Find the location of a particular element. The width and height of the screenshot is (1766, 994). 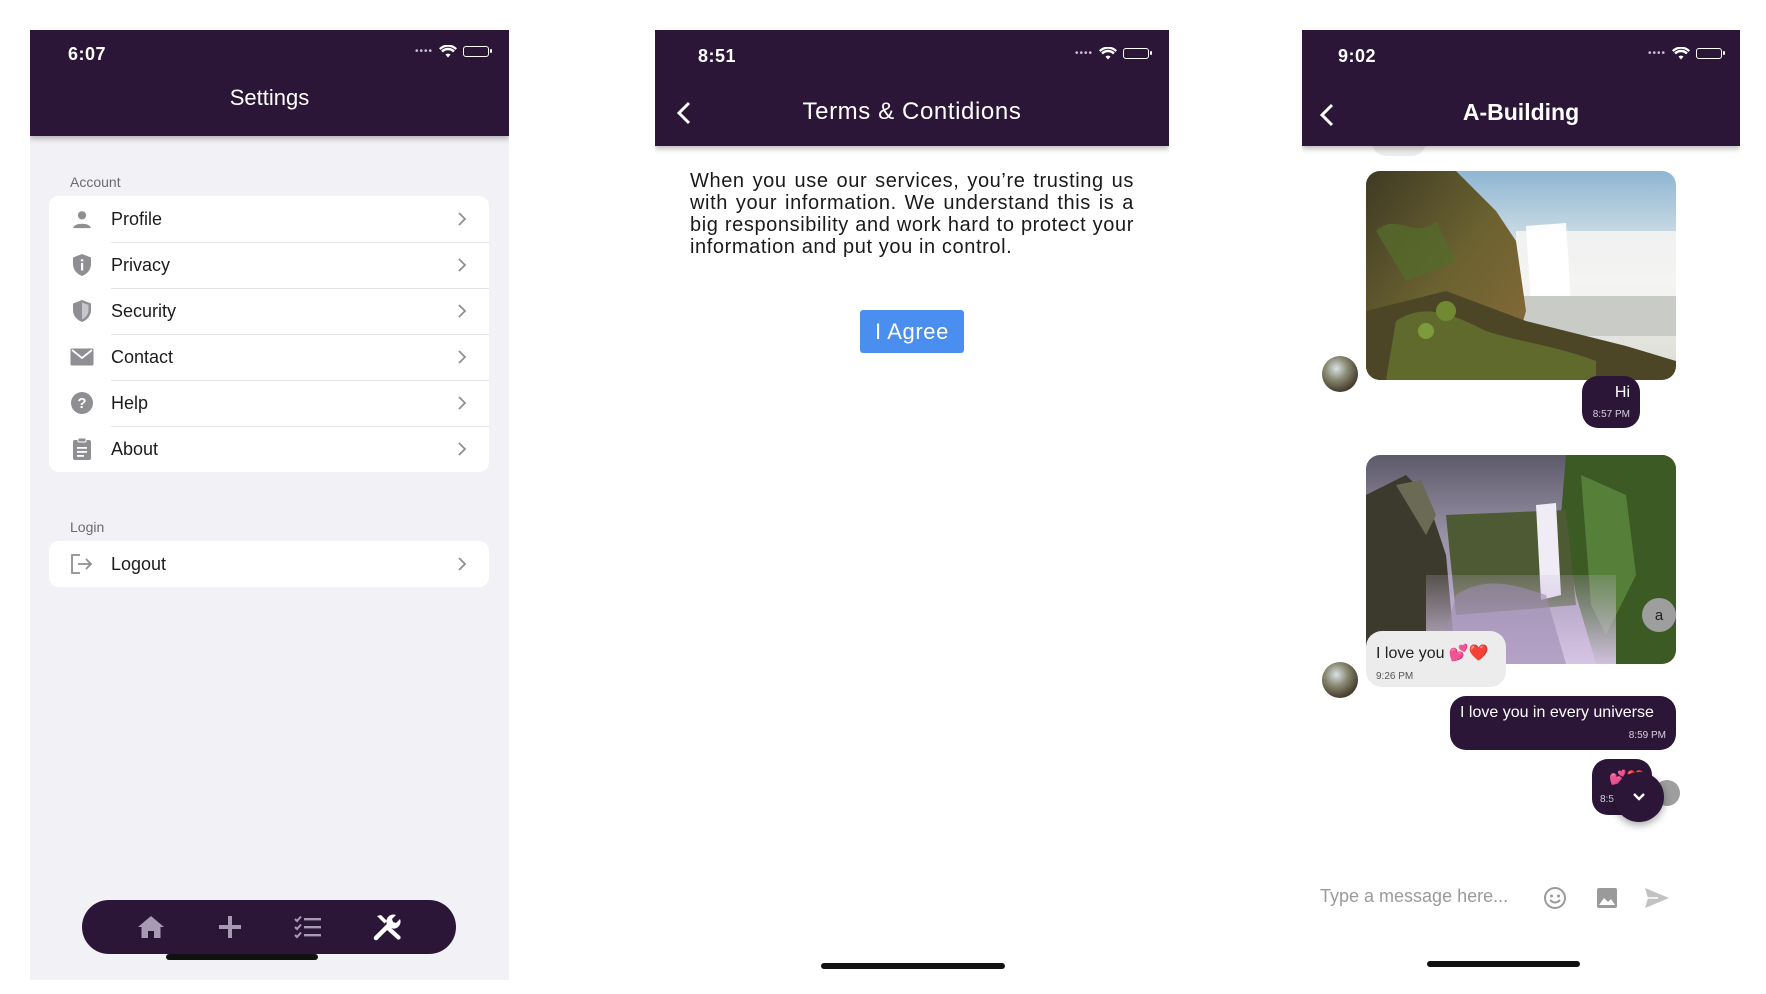

settings-item-privacy: Privacy is located at coordinates (269, 265).